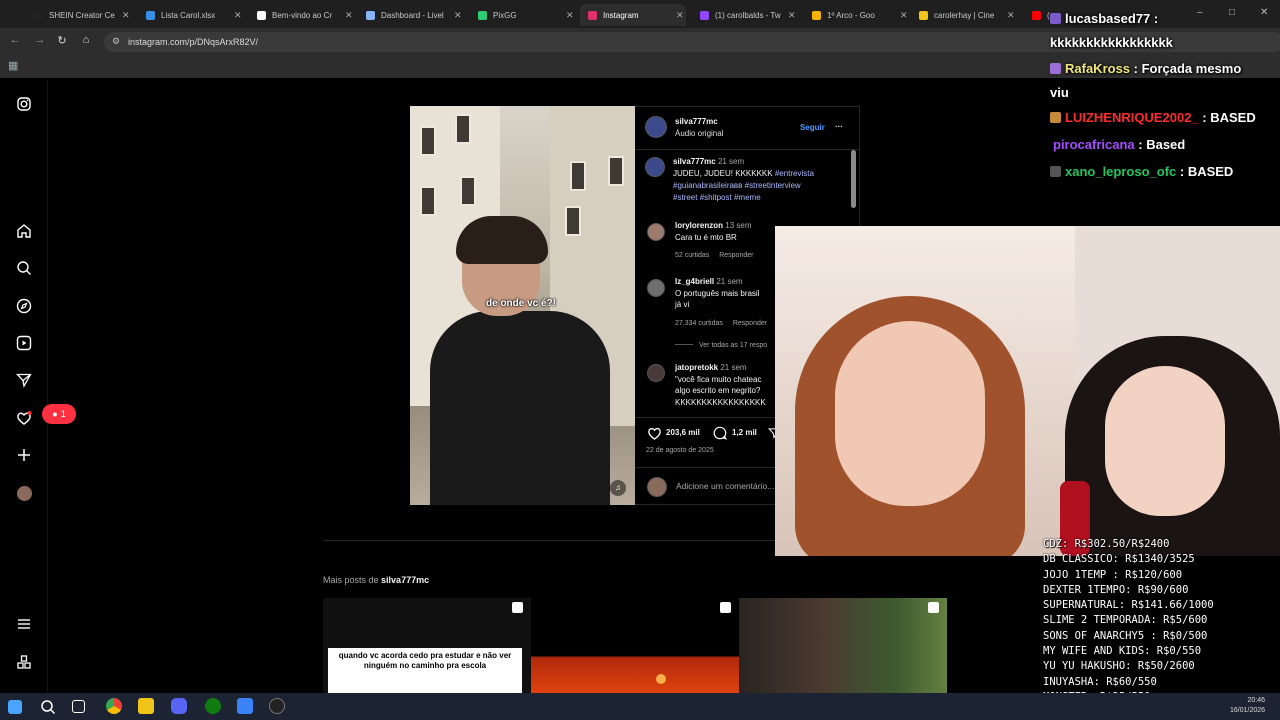  Describe the element at coordinates (655, 167) in the screenshot. I see `caption-avatar` at that location.